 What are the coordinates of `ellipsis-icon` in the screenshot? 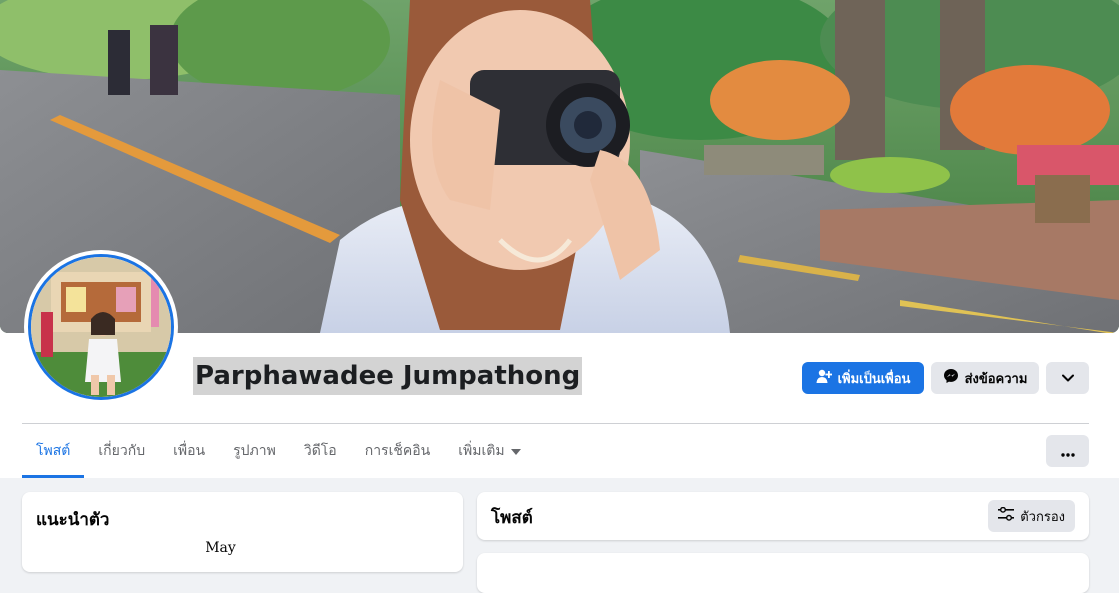 It's located at (1067, 451).